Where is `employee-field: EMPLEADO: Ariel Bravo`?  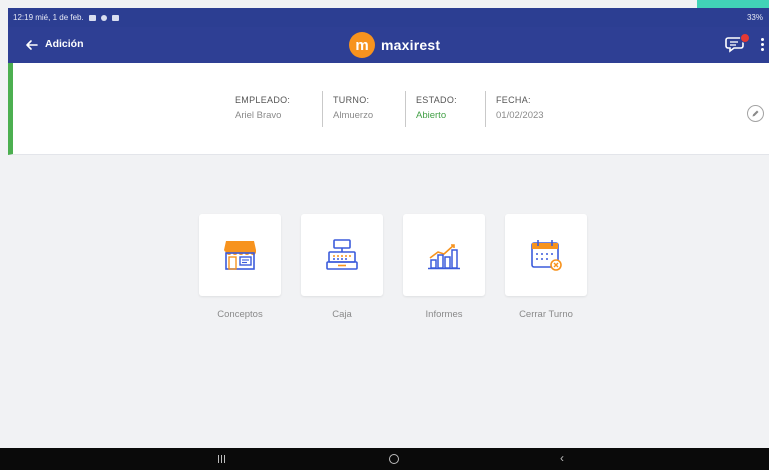 employee-field: EMPLEADO: Ariel Bravo is located at coordinates (262, 108).